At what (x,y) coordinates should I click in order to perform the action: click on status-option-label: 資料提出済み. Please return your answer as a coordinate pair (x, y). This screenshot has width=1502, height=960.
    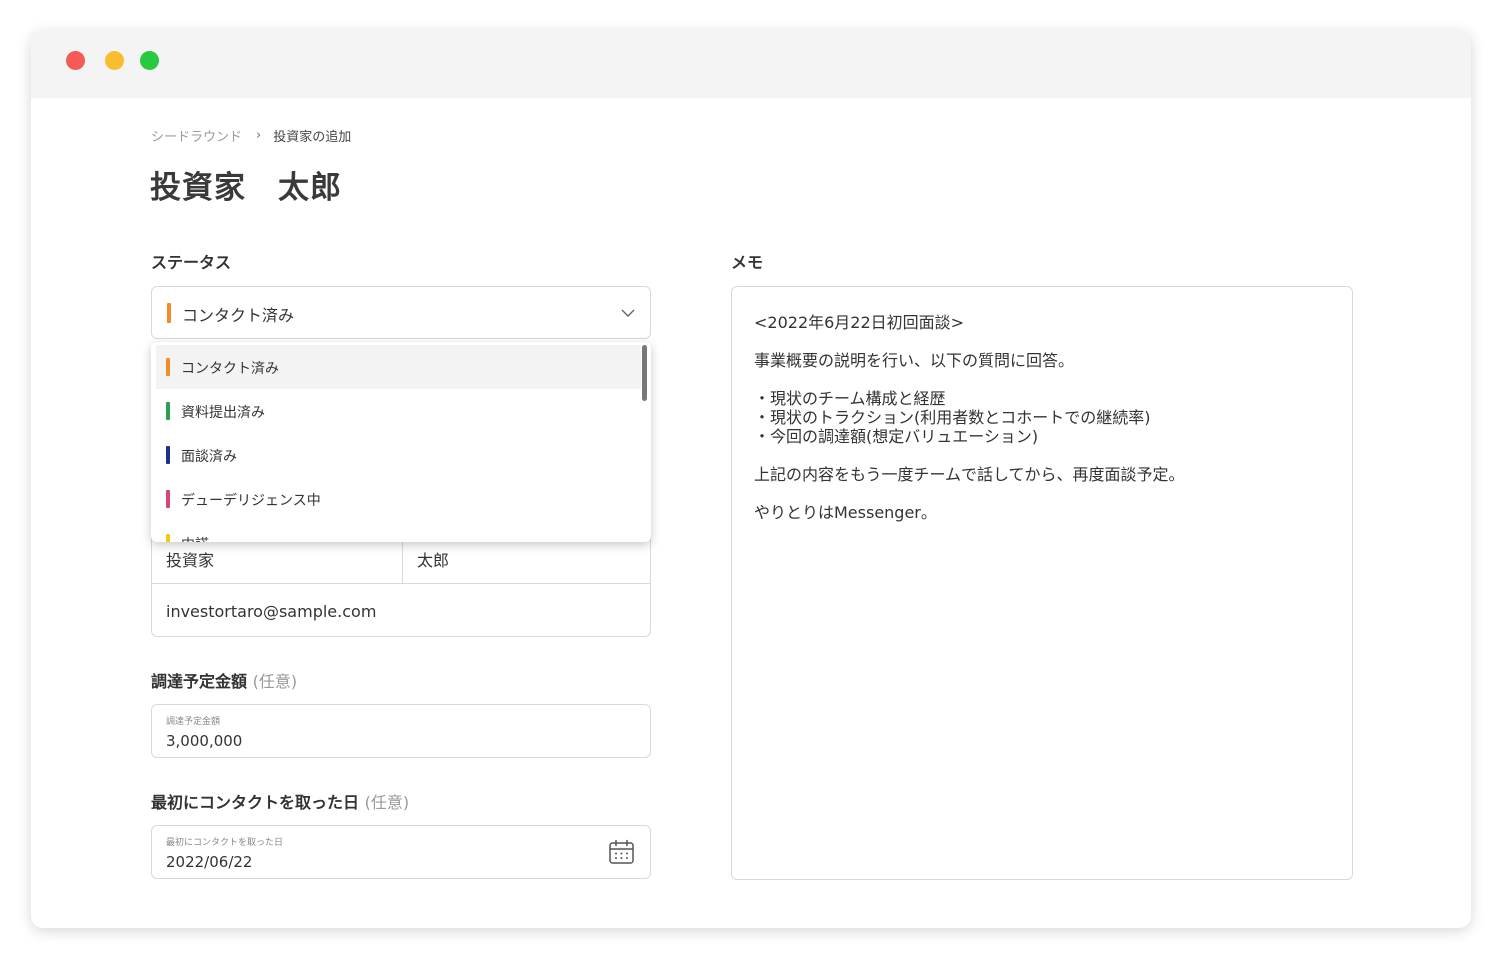
    Looking at the image, I should click on (223, 413).